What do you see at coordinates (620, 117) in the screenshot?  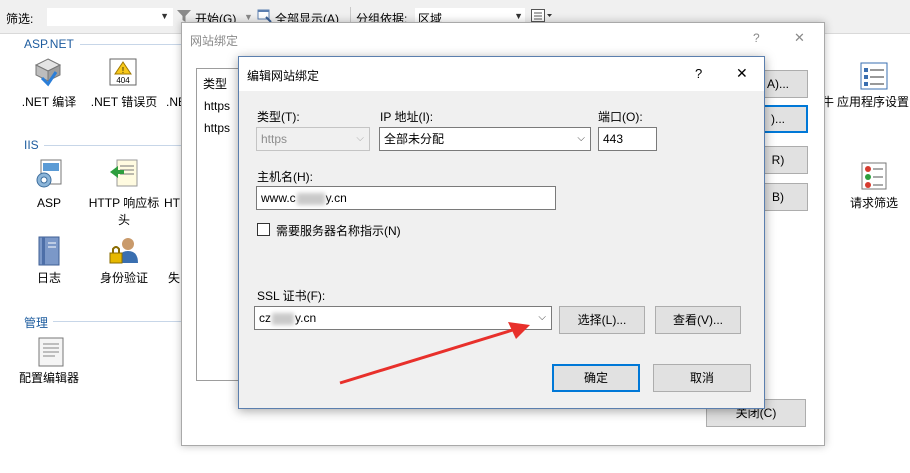 I see `port-label: 端口(O):` at bounding box center [620, 117].